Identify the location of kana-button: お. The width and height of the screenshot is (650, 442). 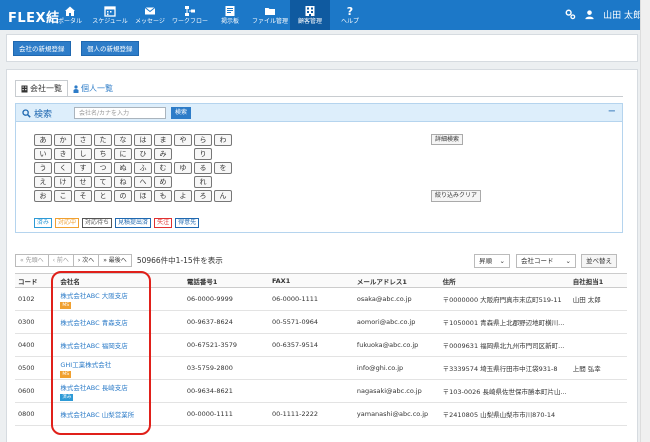
(43, 196).